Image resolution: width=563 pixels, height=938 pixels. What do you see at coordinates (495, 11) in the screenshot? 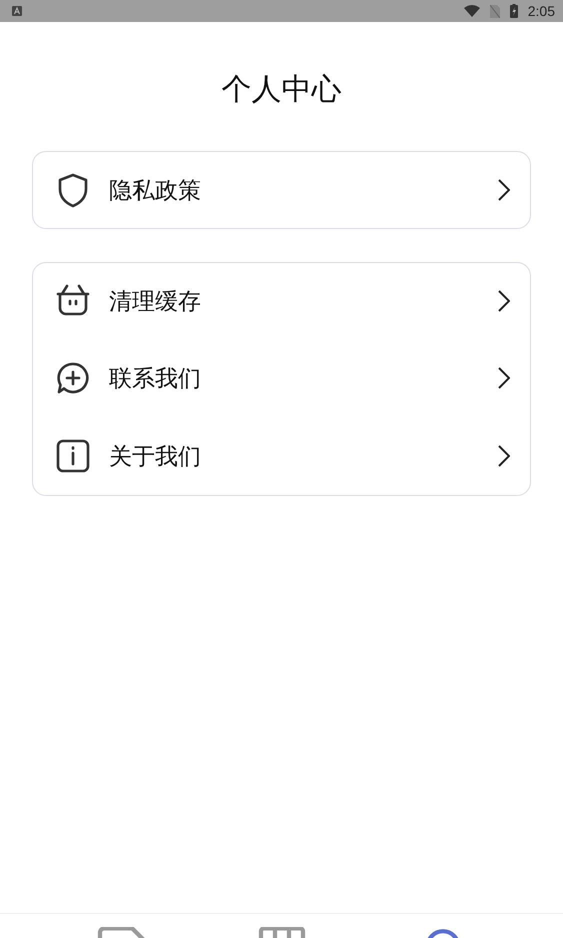
I see `no-sim-icon` at bounding box center [495, 11].